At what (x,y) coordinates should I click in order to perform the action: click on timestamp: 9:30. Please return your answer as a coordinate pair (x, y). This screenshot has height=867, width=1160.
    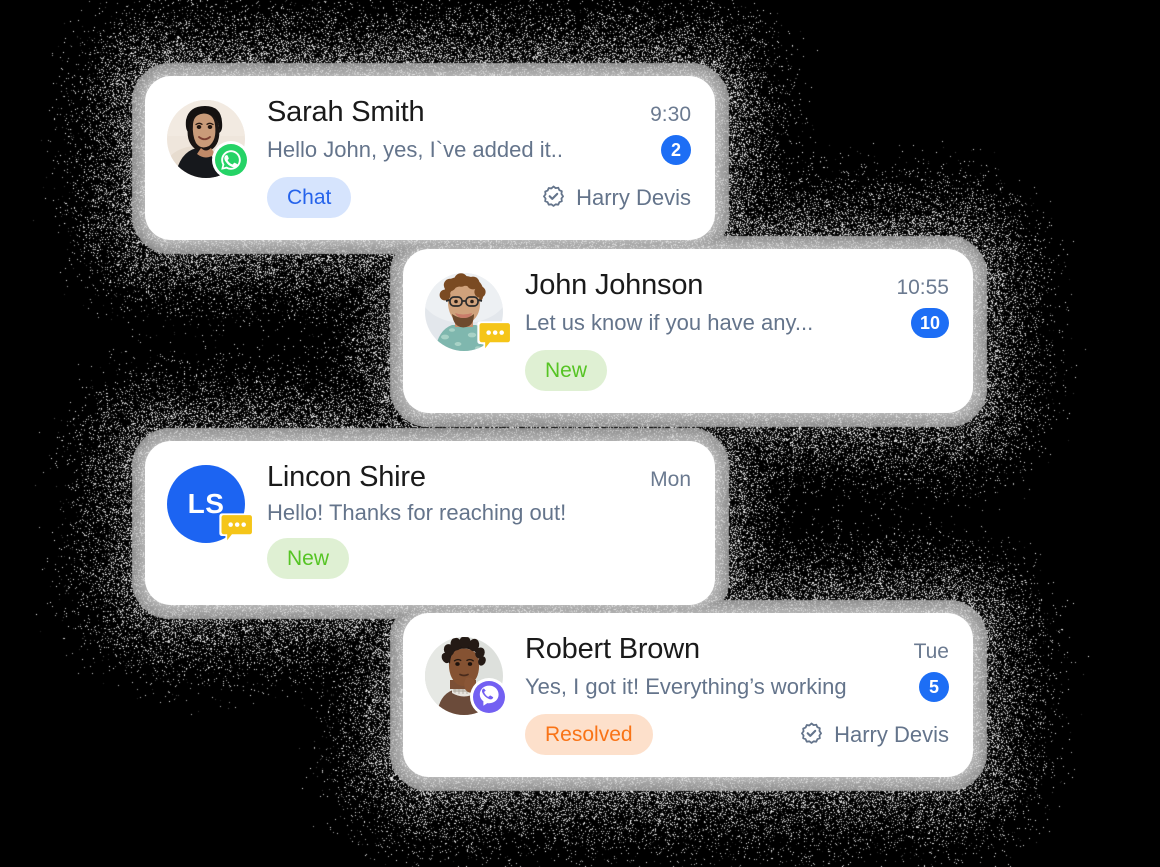
    Looking at the image, I should click on (670, 114).